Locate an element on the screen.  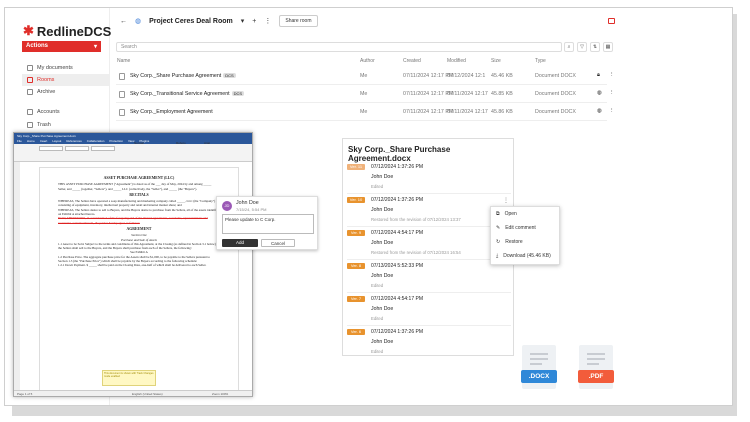
grid-view-icon: ▦ is located at coordinates (608, 47).